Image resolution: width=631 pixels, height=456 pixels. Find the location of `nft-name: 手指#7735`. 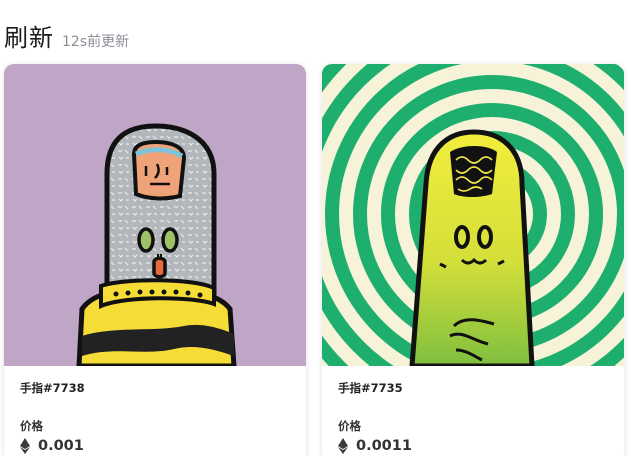

nft-name: 手指#7735 is located at coordinates (370, 388).